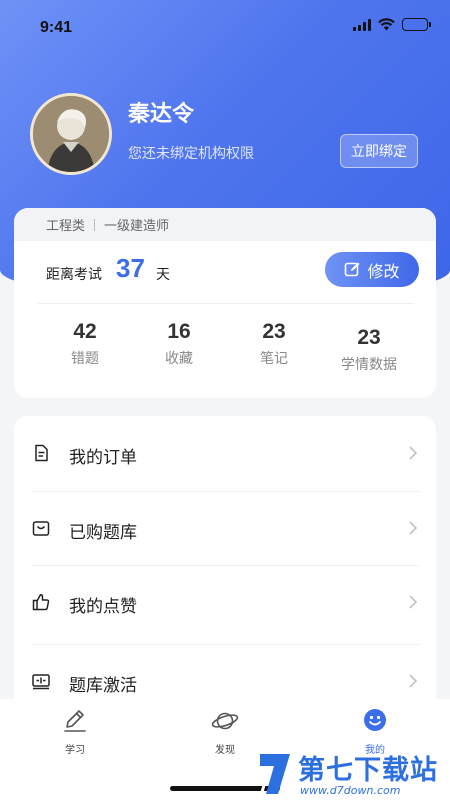 This screenshot has height=800, width=450. What do you see at coordinates (179, 331) in the screenshot?
I see `stat-value: 16` at bounding box center [179, 331].